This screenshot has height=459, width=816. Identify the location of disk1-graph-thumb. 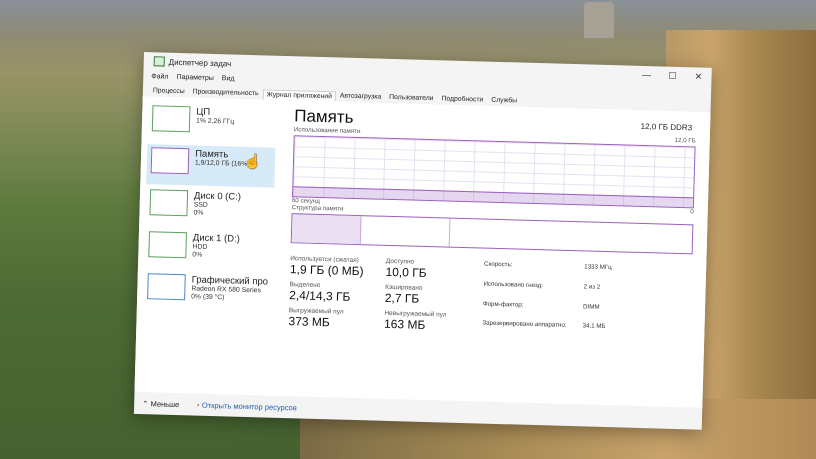
(167, 245).